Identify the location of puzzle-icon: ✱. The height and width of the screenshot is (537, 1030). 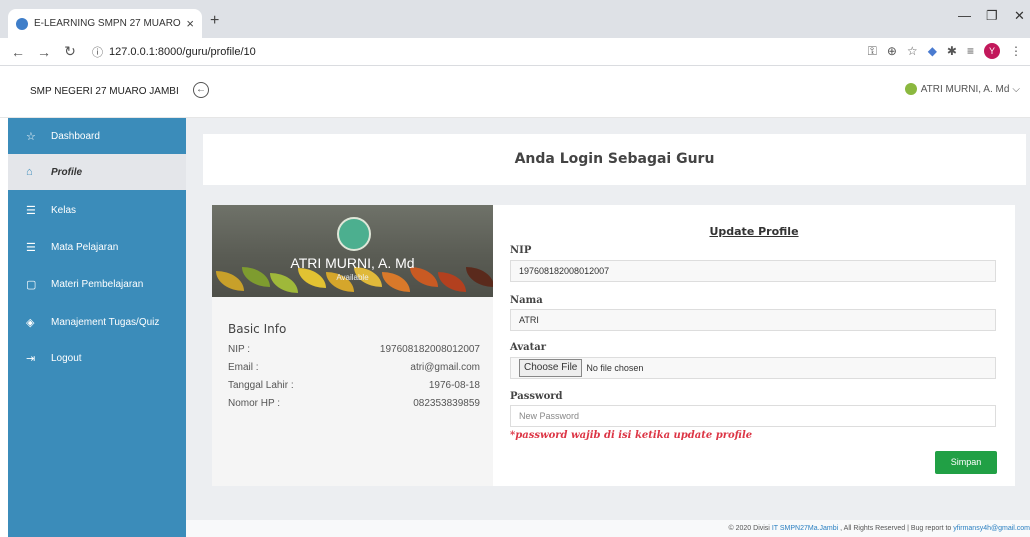
(952, 51).